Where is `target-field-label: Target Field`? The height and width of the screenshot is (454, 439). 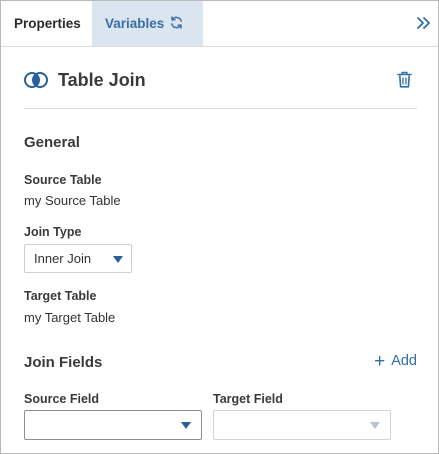
target-field-label: Target Field is located at coordinates (248, 399).